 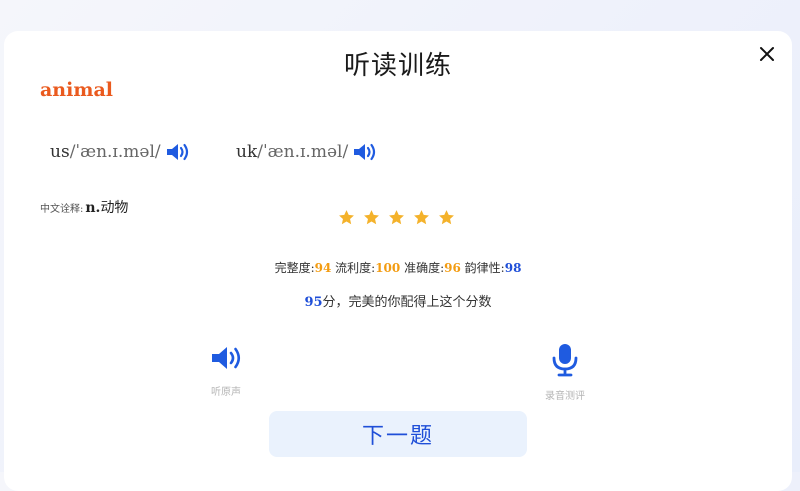 I want to click on close-icon, so click(x=767, y=54).